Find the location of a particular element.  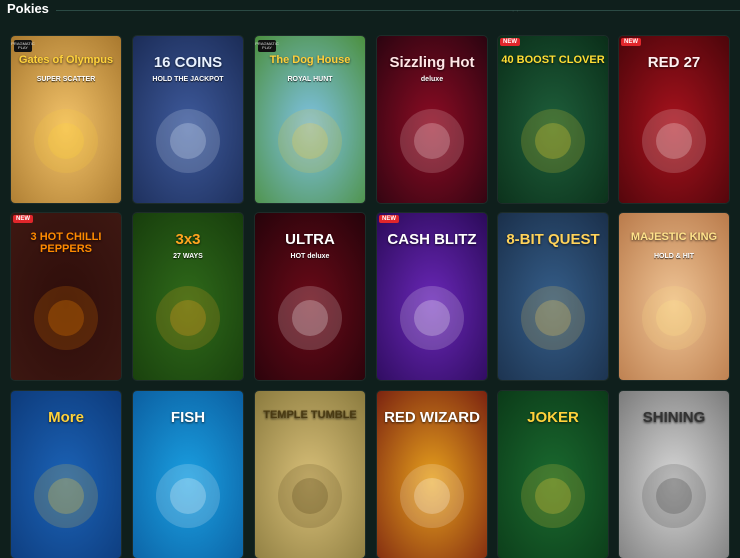

game-tile: 40 BOOST CLOVER NEW is located at coordinates (553, 119).